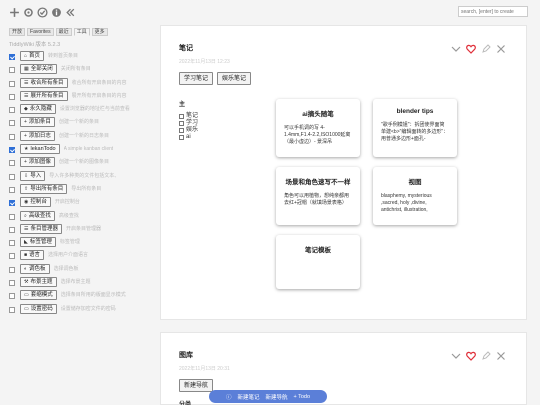  I want to click on tool-button: ◣ 标签管理, so click(38, 242).